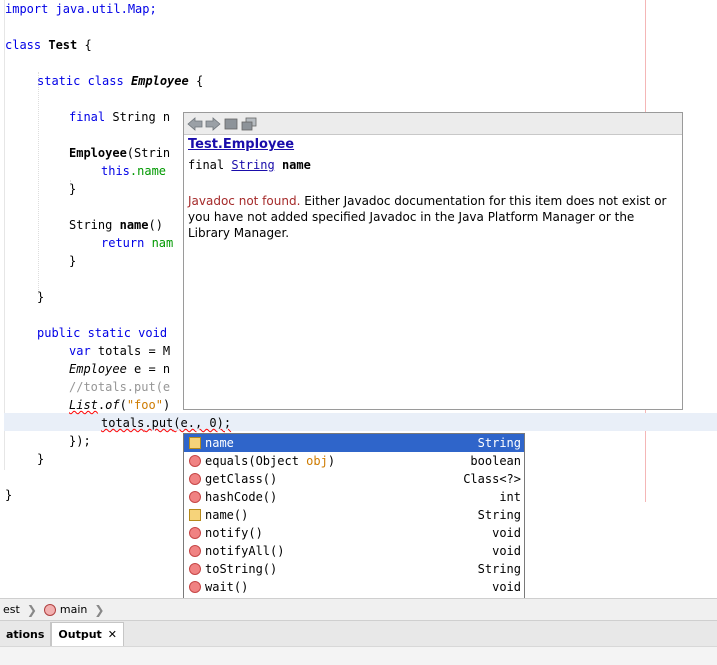  What do you see at coordinates (120, 369) in the screenshot?
I see `code-line-14: Employee e = n` at bounding box center [120, 369].